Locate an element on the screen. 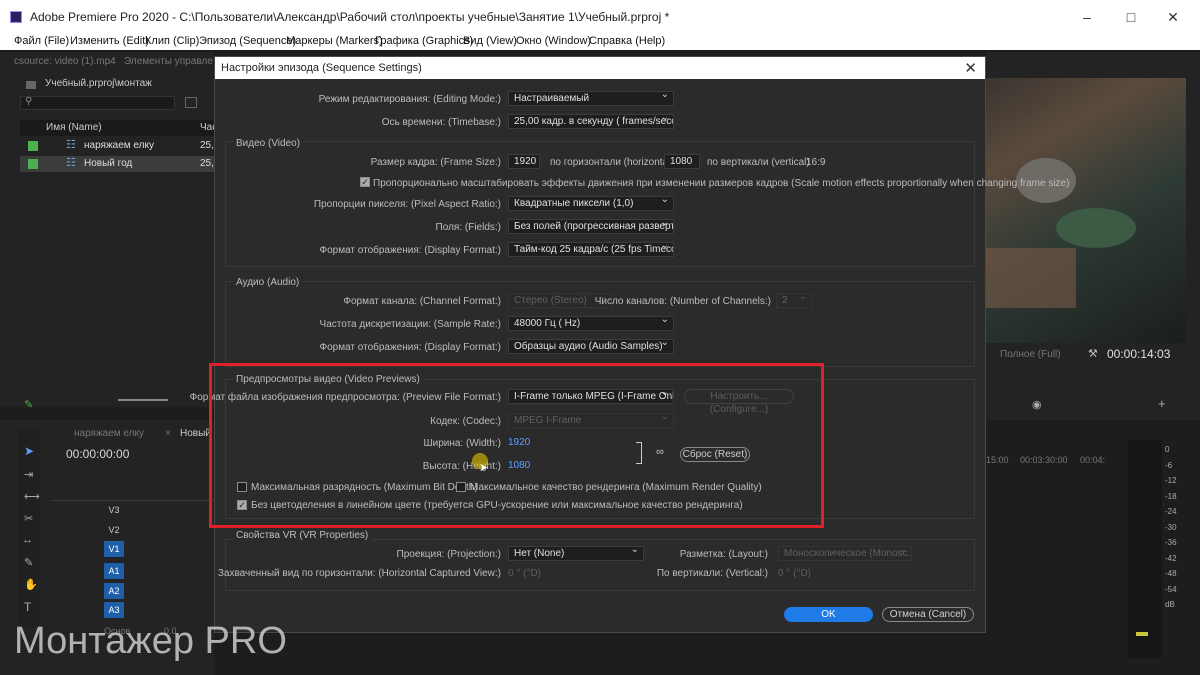 The height and width of the screenshot is (675, 1200). menu-markers: Маркеры (Markers) is located at coordinates (334, 41).